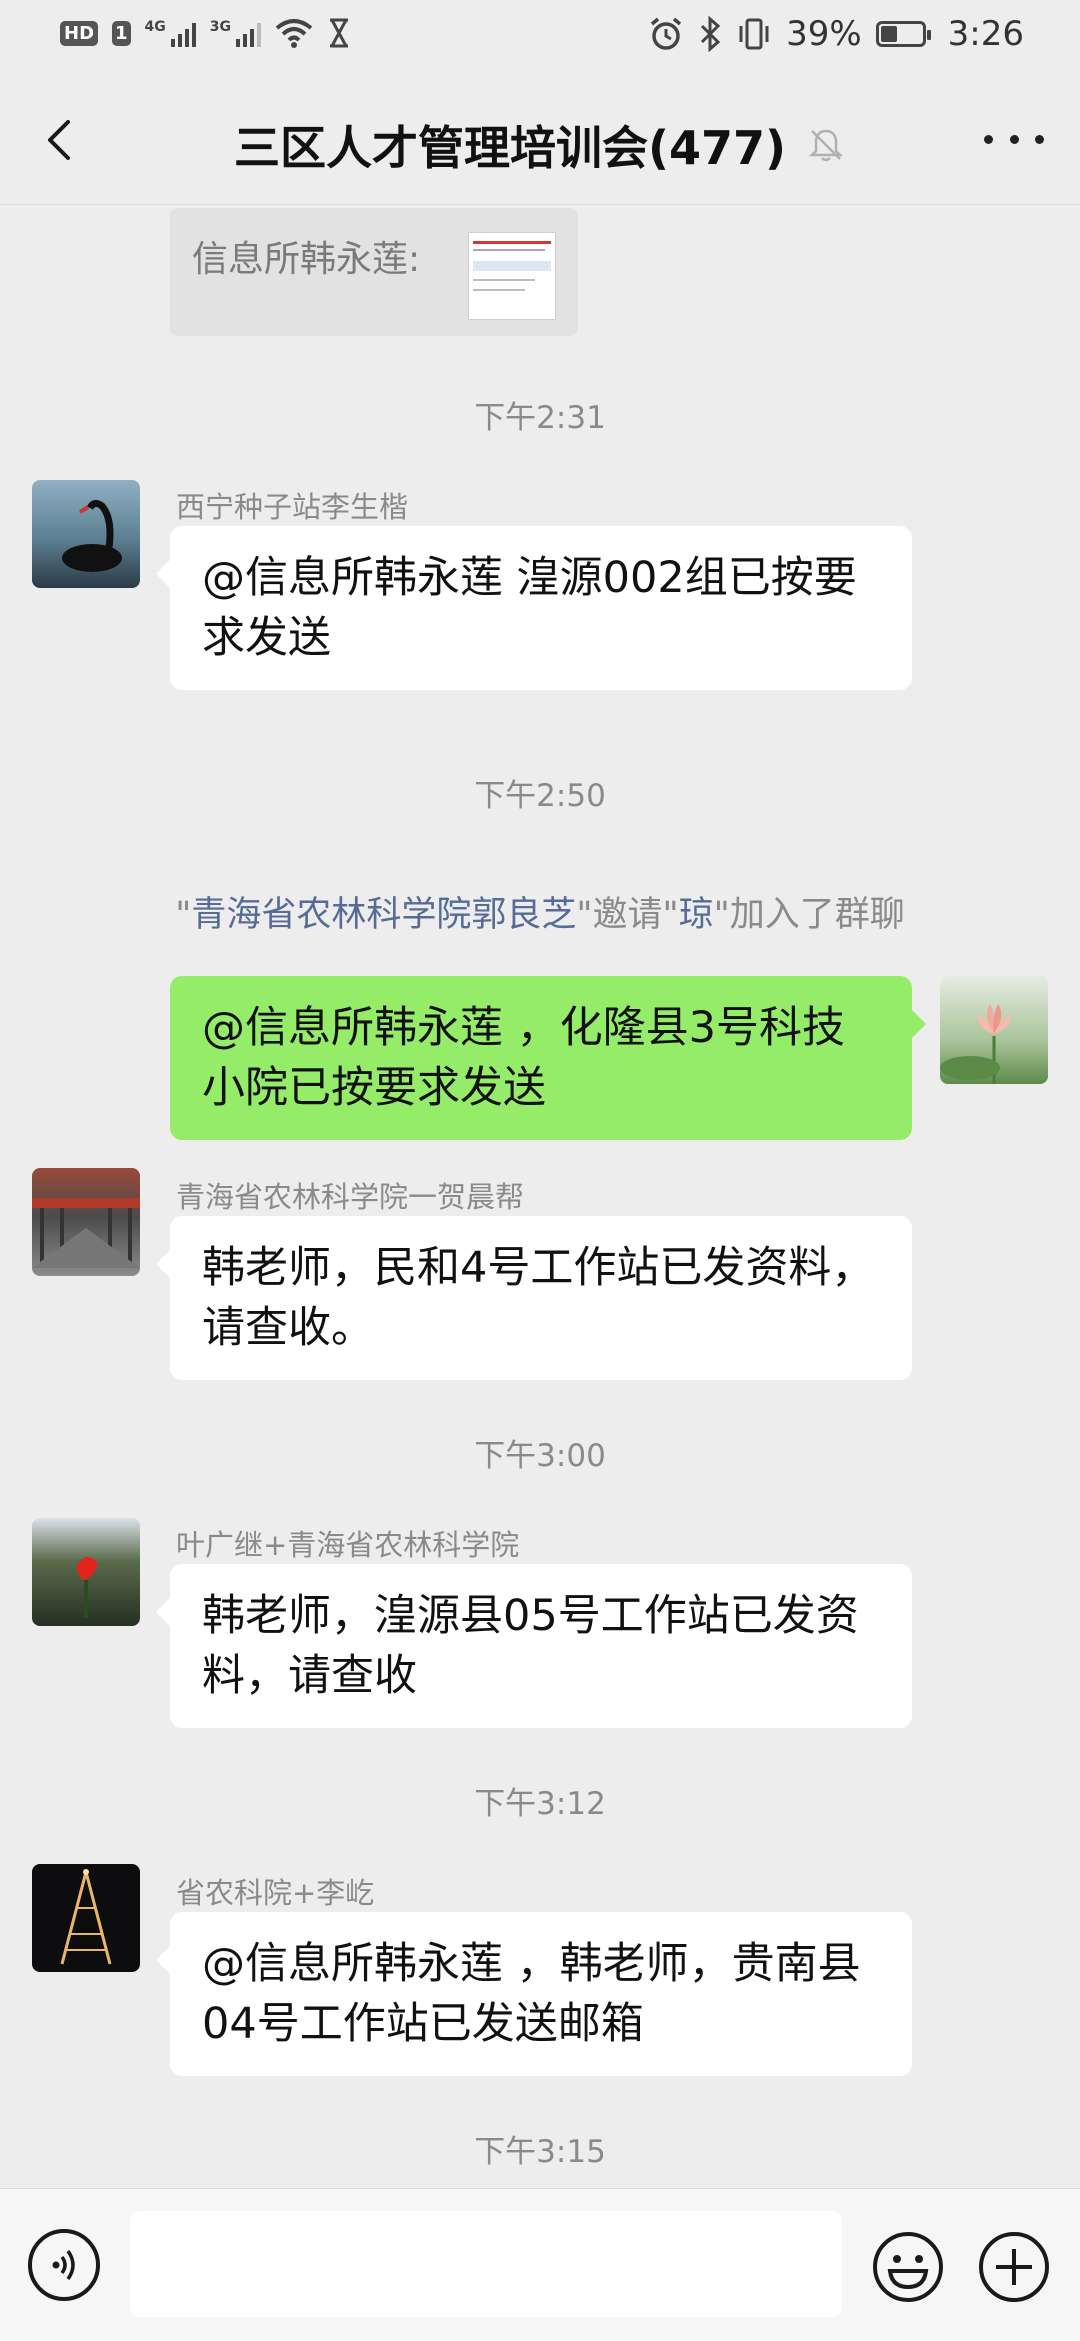  Describe the element at coordinates (205, 33) in the screenshot. I see `status-left: HD 1 4G 3G` at that location.